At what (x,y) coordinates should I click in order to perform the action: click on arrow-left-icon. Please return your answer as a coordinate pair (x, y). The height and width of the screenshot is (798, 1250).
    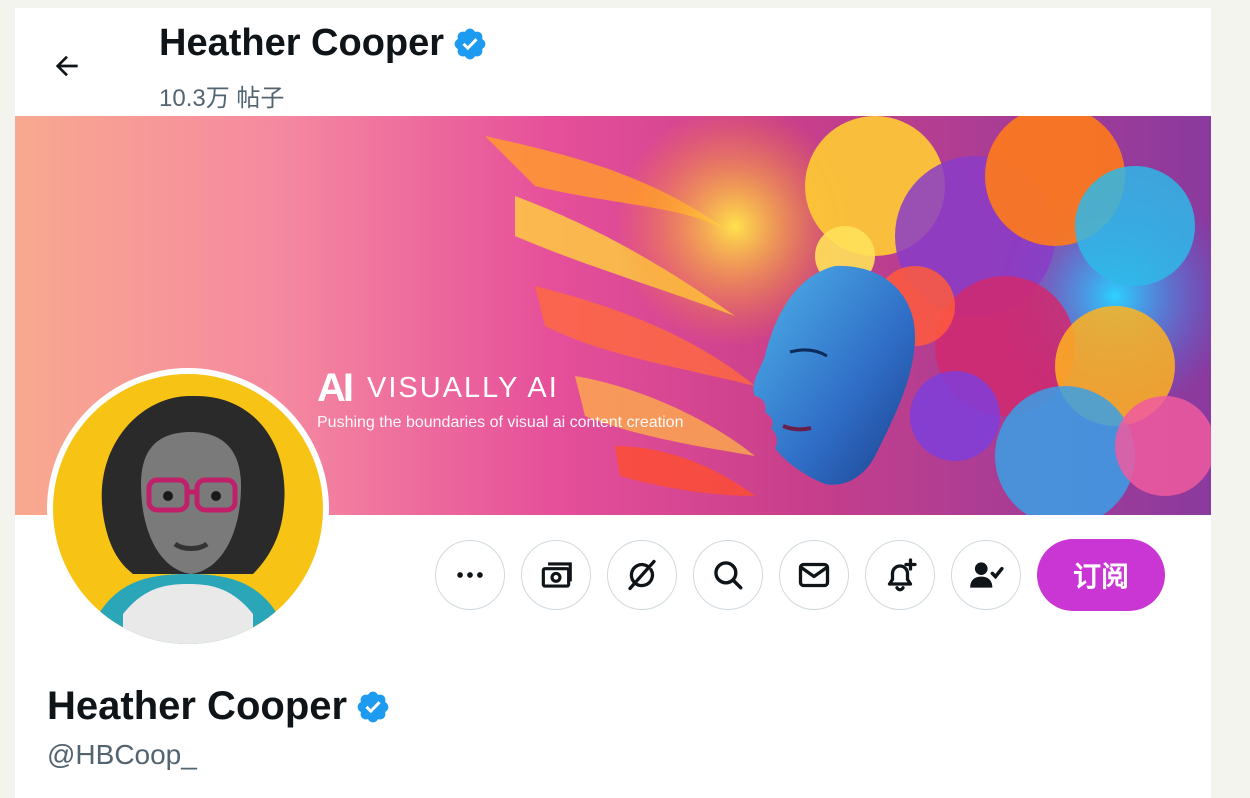
    Looking at the image, I should click on (66, 66).